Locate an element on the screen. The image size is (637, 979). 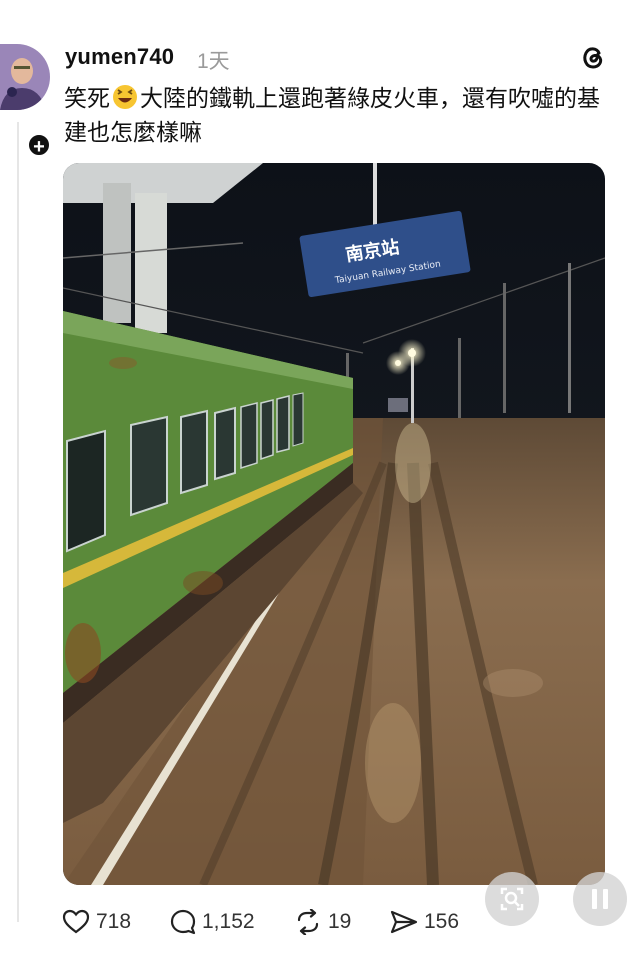
image-search-button is located at coordinates (512, 899).